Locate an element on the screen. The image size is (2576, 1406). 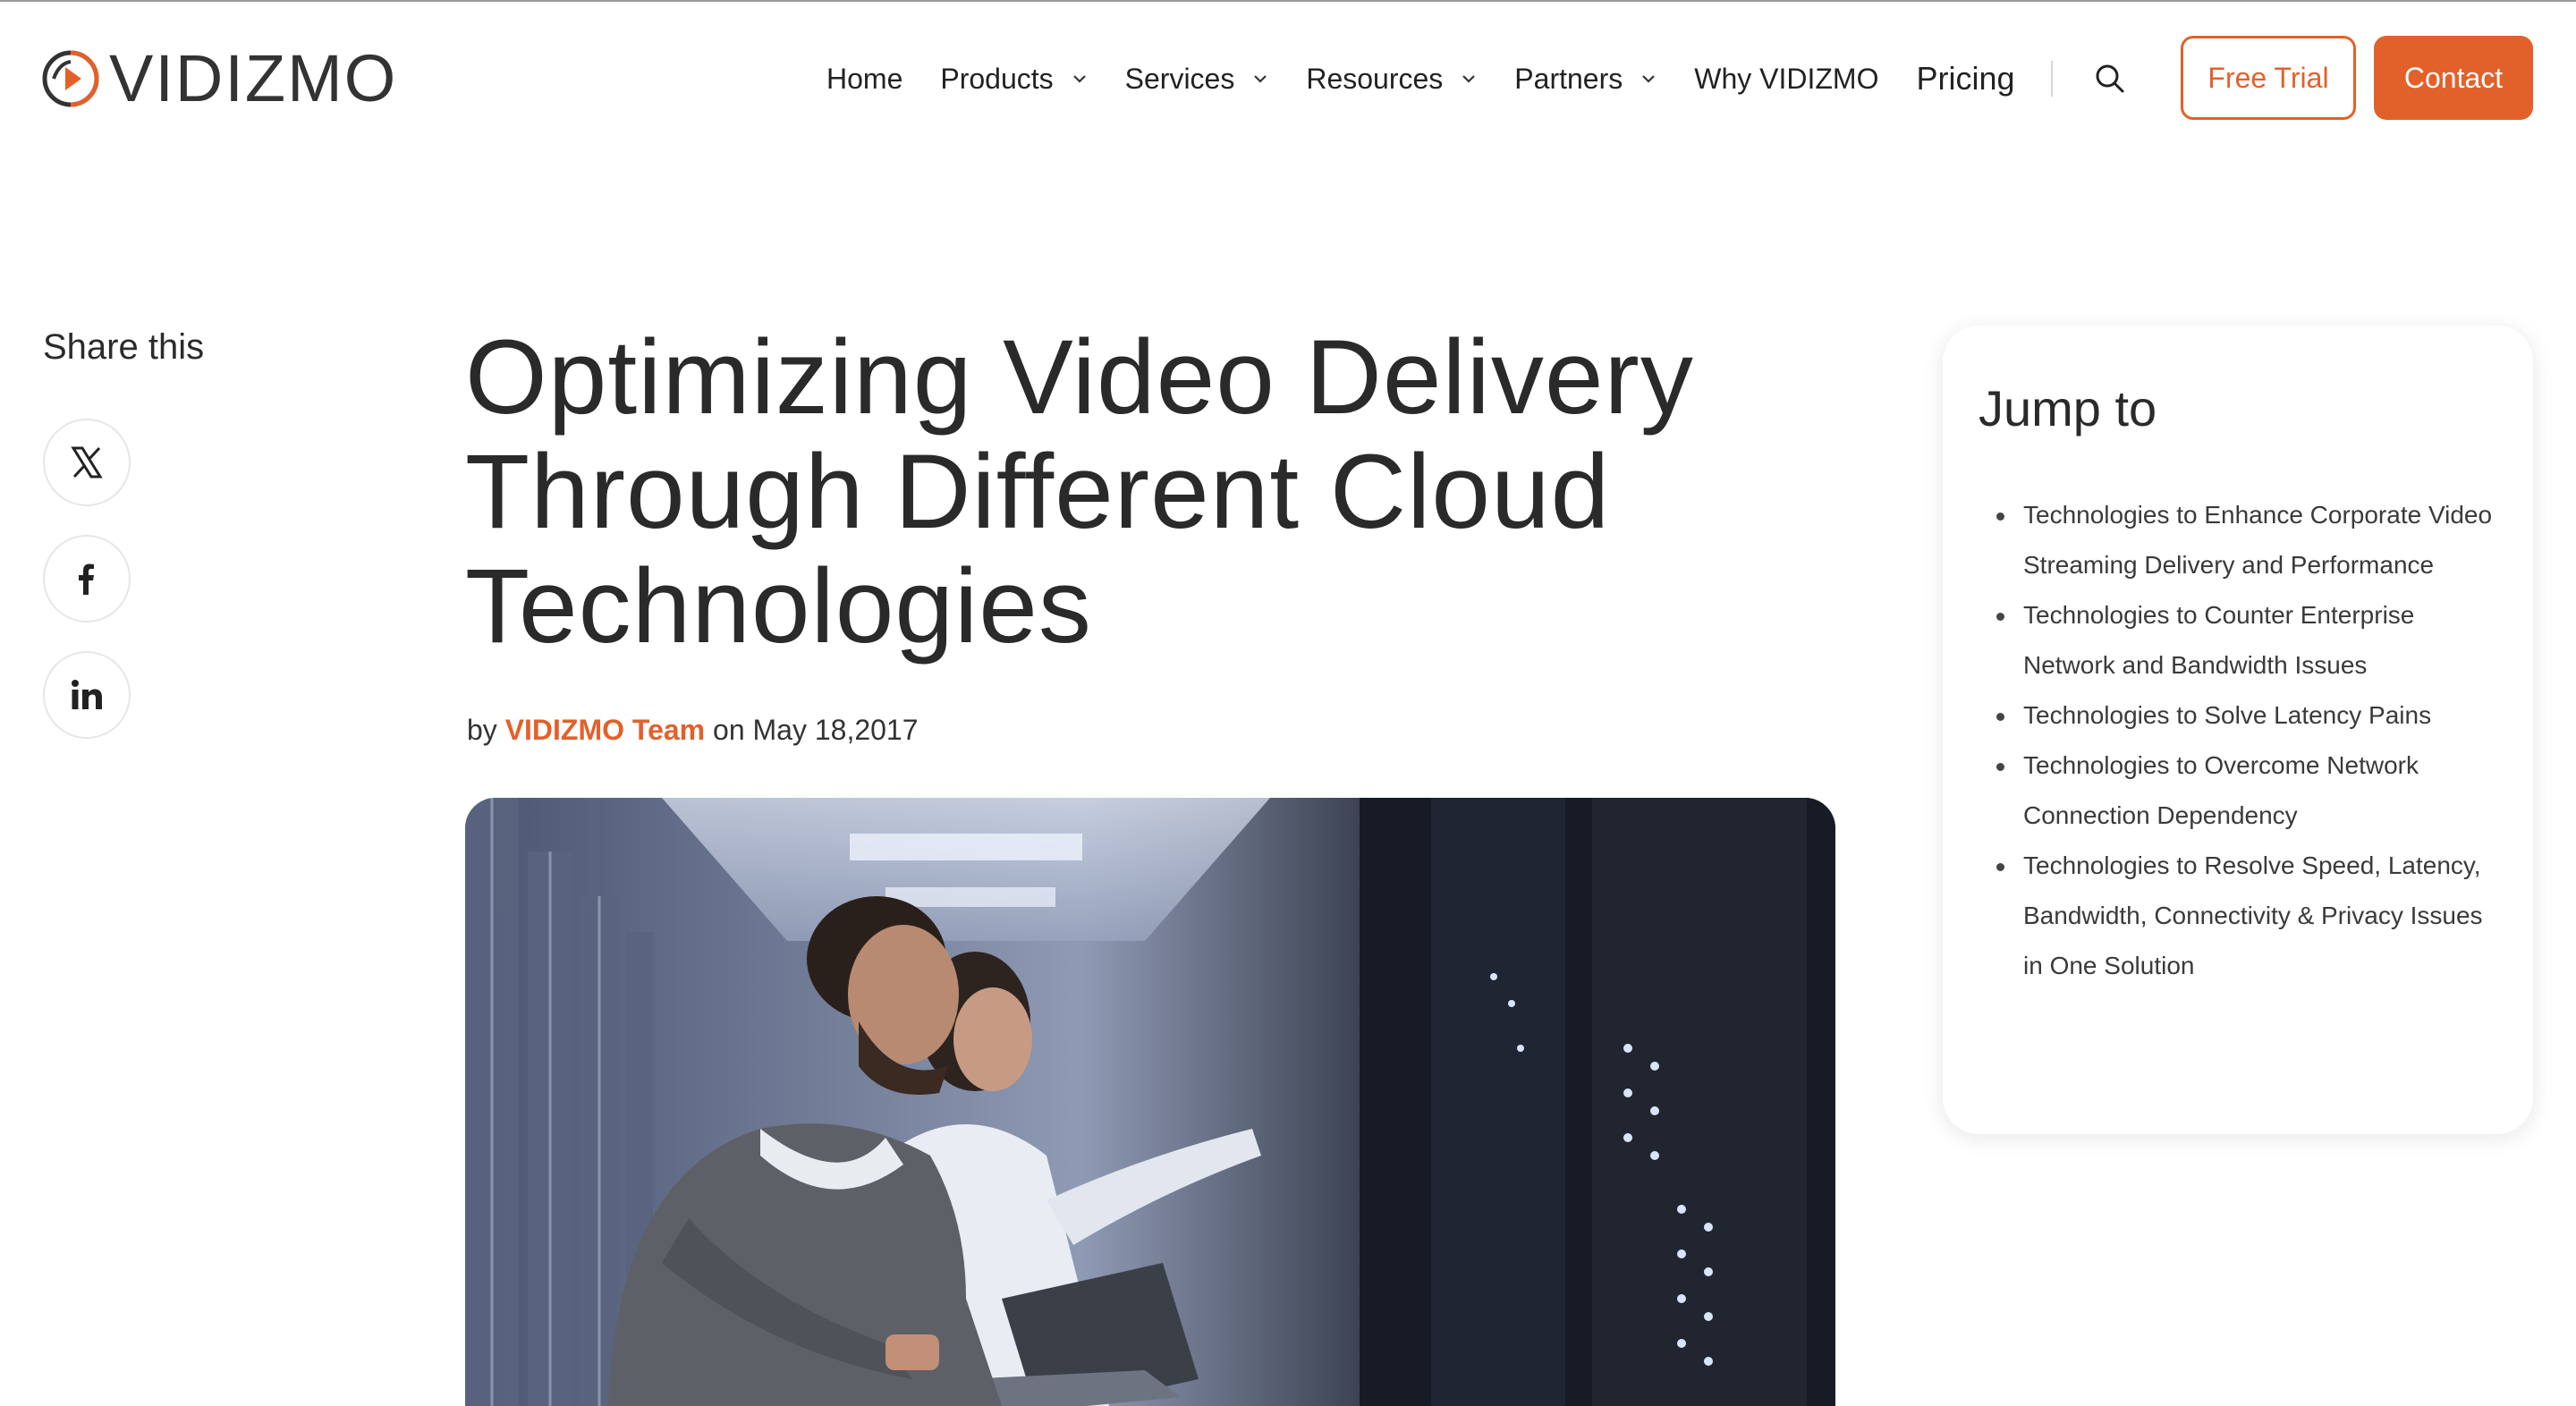
share-facebook-button is located at coordinates (87, 579).